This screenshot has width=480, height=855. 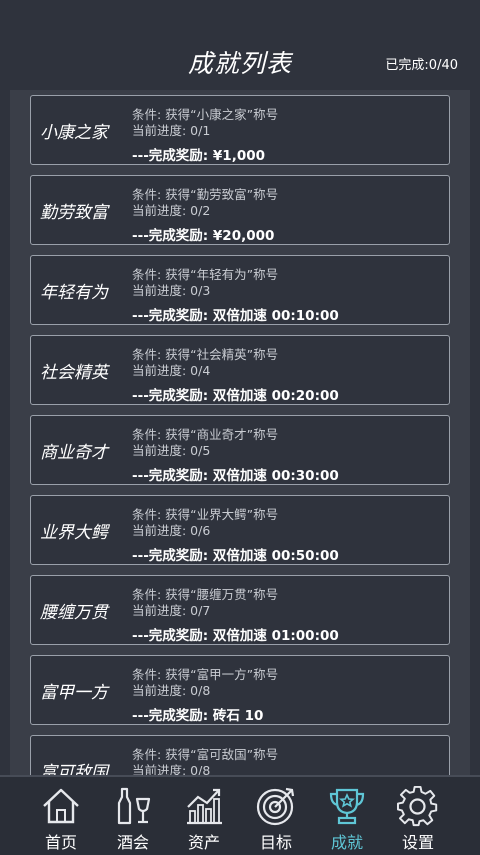 I want to click on tab-settings: 设置, so click(x=418, y=816).